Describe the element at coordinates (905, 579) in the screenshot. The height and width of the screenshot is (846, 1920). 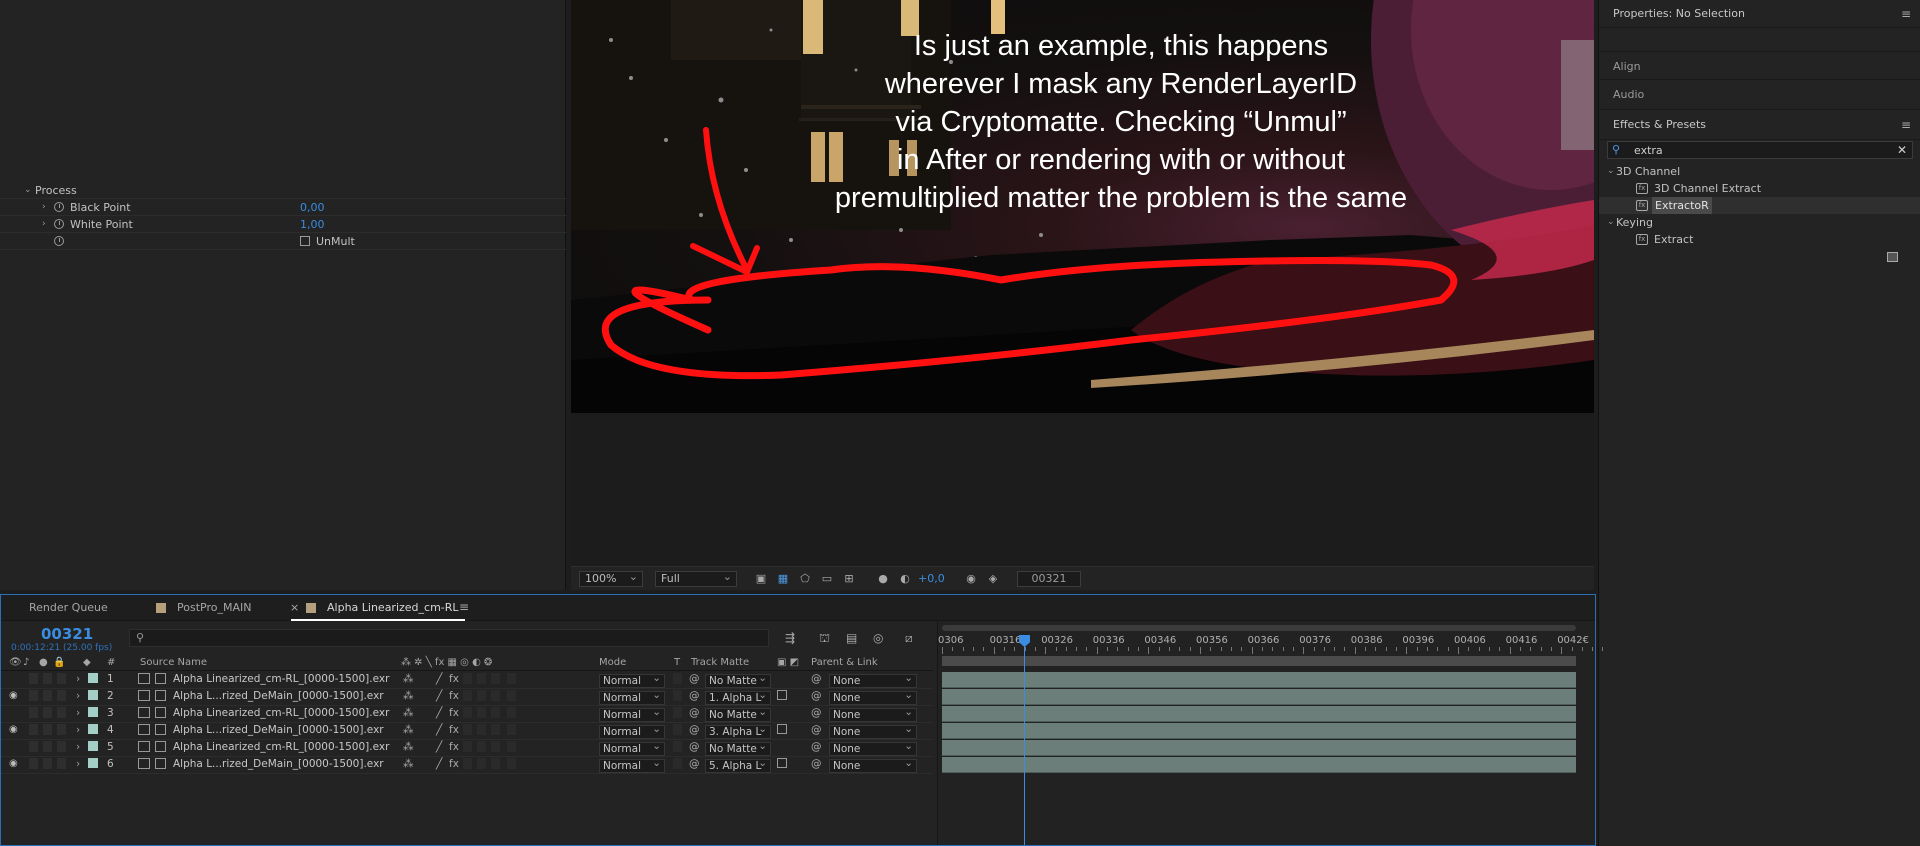
I see `color-management-icon: ◐` at that location.